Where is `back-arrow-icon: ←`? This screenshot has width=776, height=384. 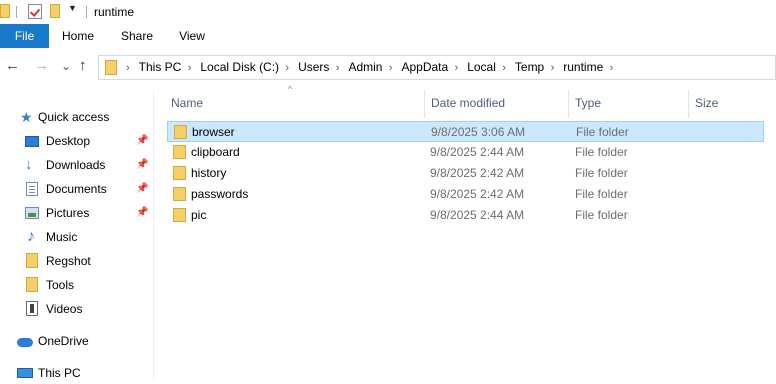 back-arrow-icon: ← is located at coordinates (12, 66).